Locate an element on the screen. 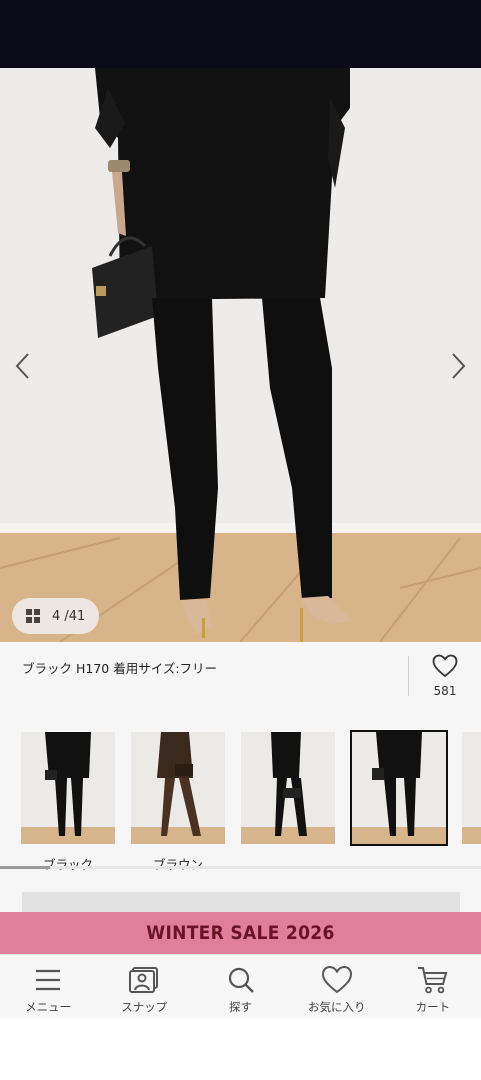 Image resolution: width=481 pixels, height=1080 pixels. grid-icon is located at coordinates (33, 616).